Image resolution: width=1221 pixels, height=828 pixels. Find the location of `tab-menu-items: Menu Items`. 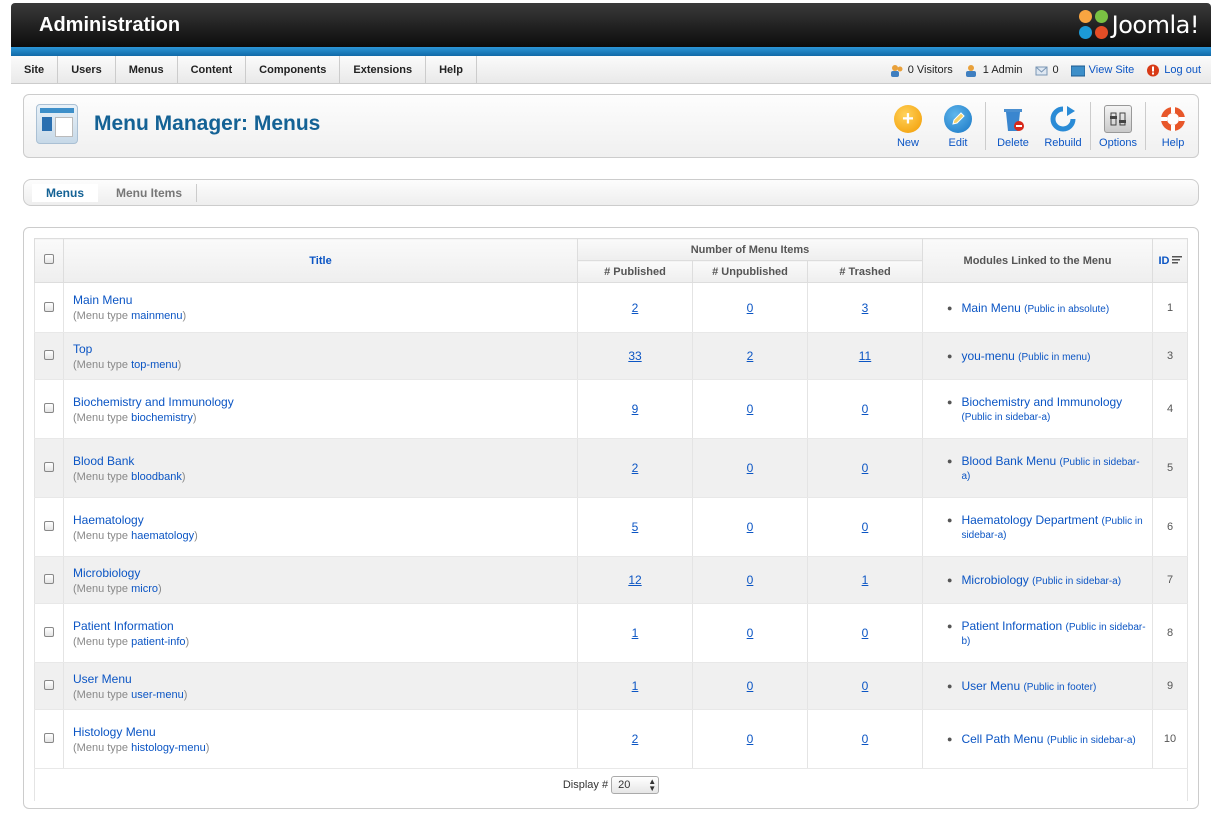

tab-menu-items: Menu Items is located at coordinates (150, 193).